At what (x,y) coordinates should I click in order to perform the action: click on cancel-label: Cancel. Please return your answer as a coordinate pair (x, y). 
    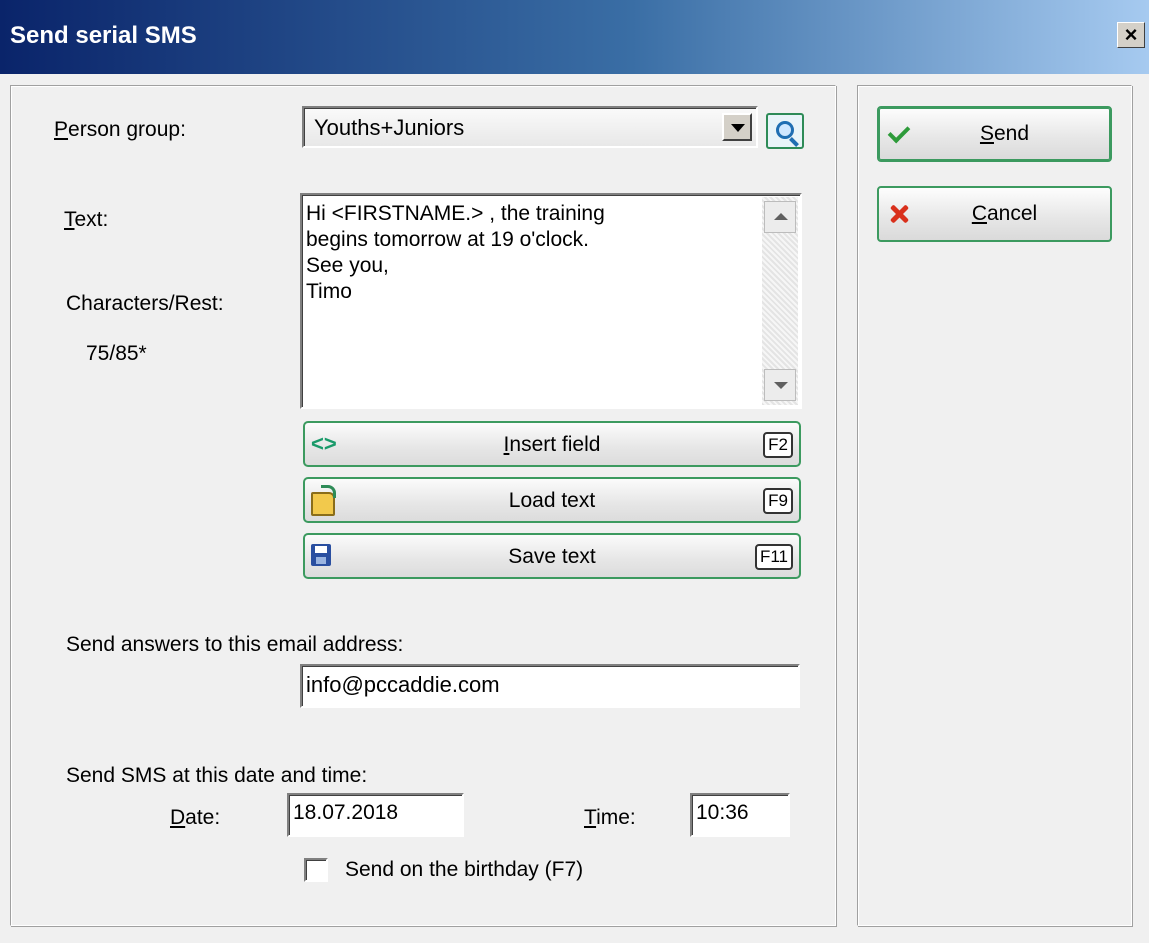
    Looking at the image, I should click on (1004, 213).